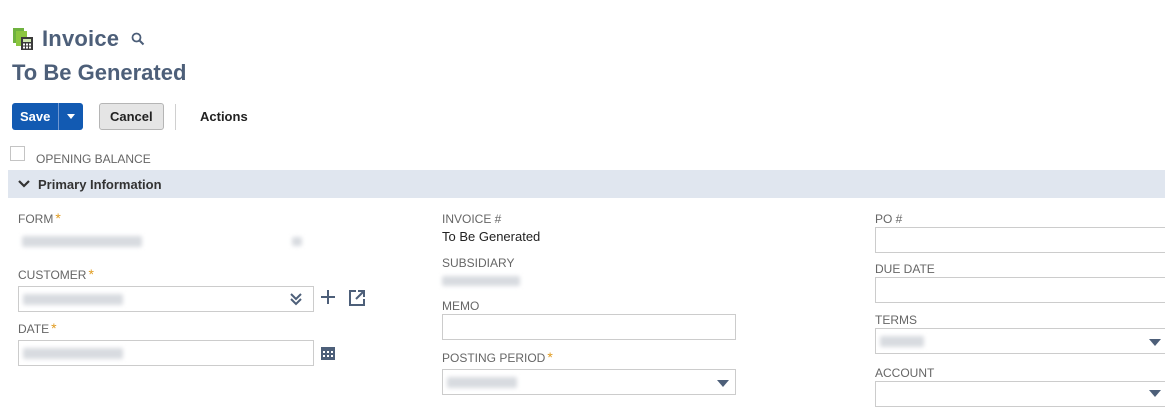 Image resolution: width=1165 pixels, height=407 pixels. Describe the element at coordinates (1020, 341) in the screenshot. I see `terms-select` at that location.